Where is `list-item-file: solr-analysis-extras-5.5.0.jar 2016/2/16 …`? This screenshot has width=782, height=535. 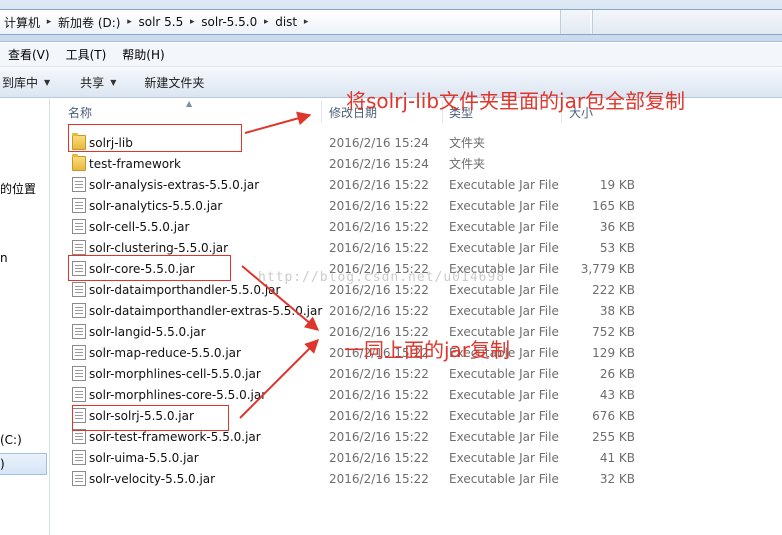 list-item-file: solr-analysis-extras-5.5.0.jar 2016/2/16 … is located at coordinates (366, 184).